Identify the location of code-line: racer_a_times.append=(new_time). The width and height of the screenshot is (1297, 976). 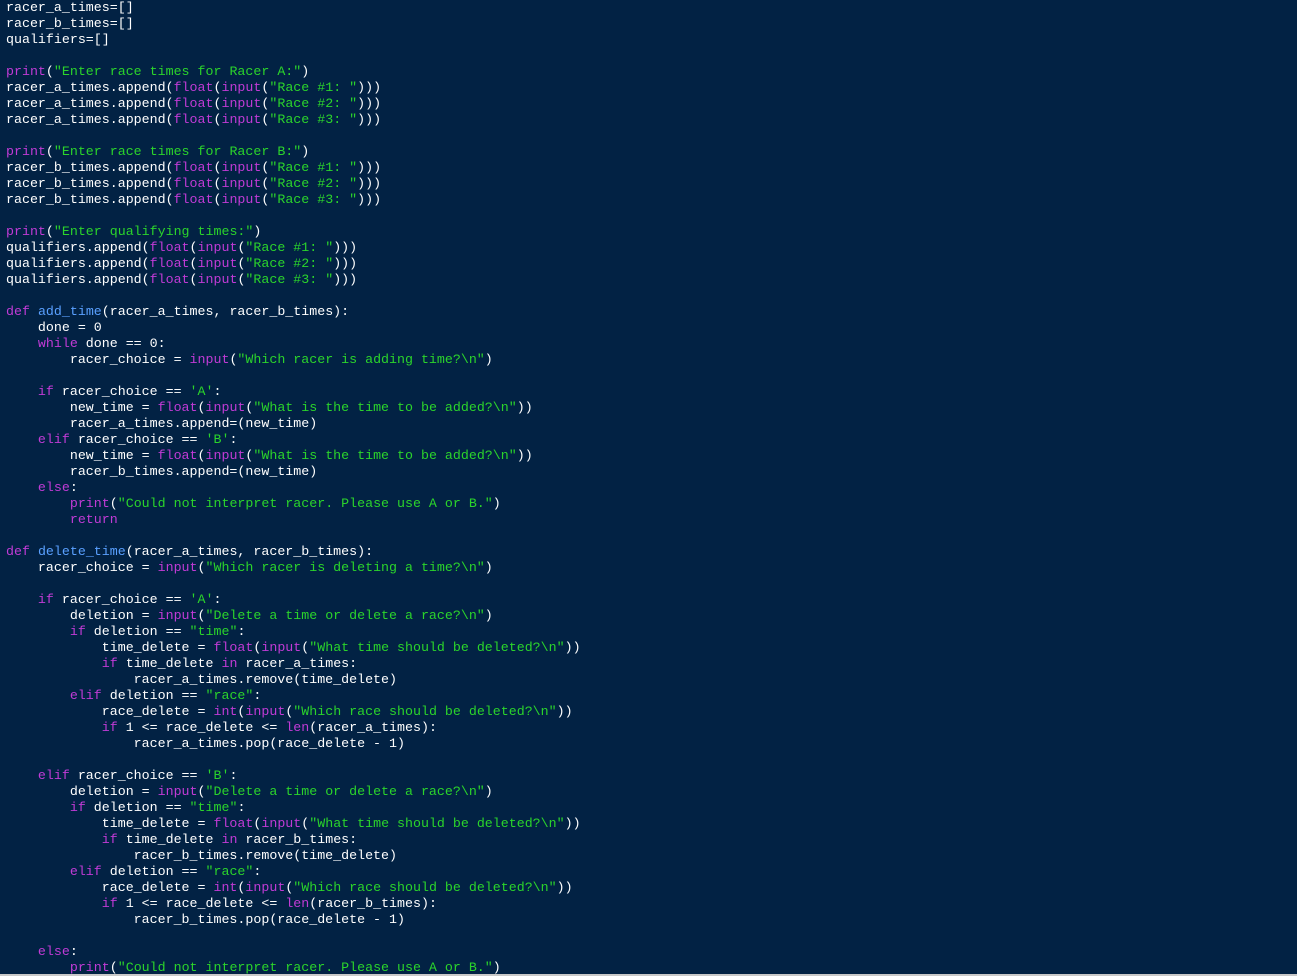
(293, 424).